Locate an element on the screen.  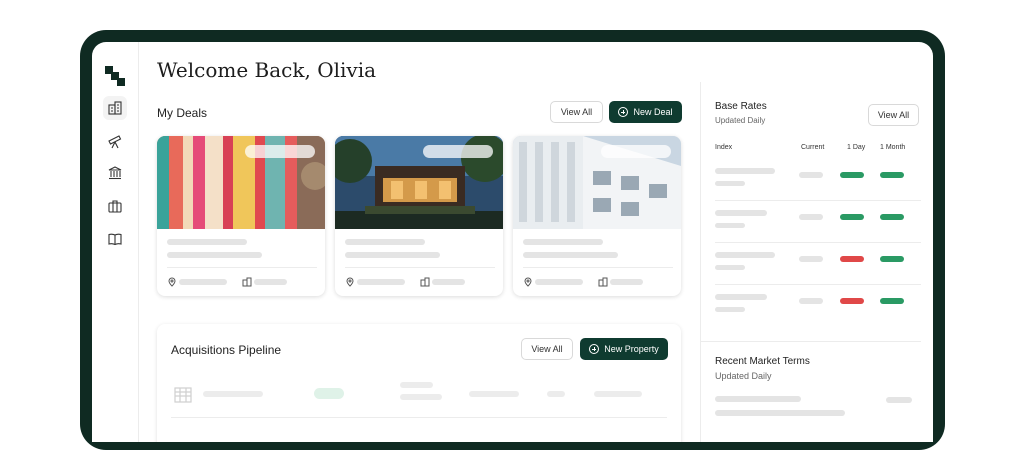
market-terms-subtitle: Updated Daily is located at coordinates (743, 376).